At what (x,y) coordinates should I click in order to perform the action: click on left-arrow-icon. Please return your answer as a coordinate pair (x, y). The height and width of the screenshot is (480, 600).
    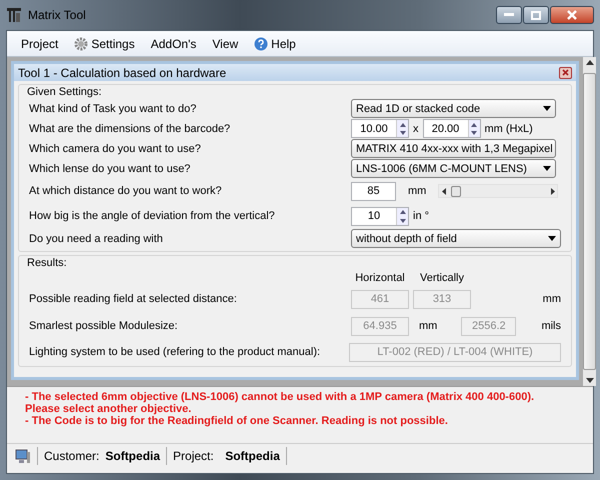
    Looking at the image, I should click on (444, 191).